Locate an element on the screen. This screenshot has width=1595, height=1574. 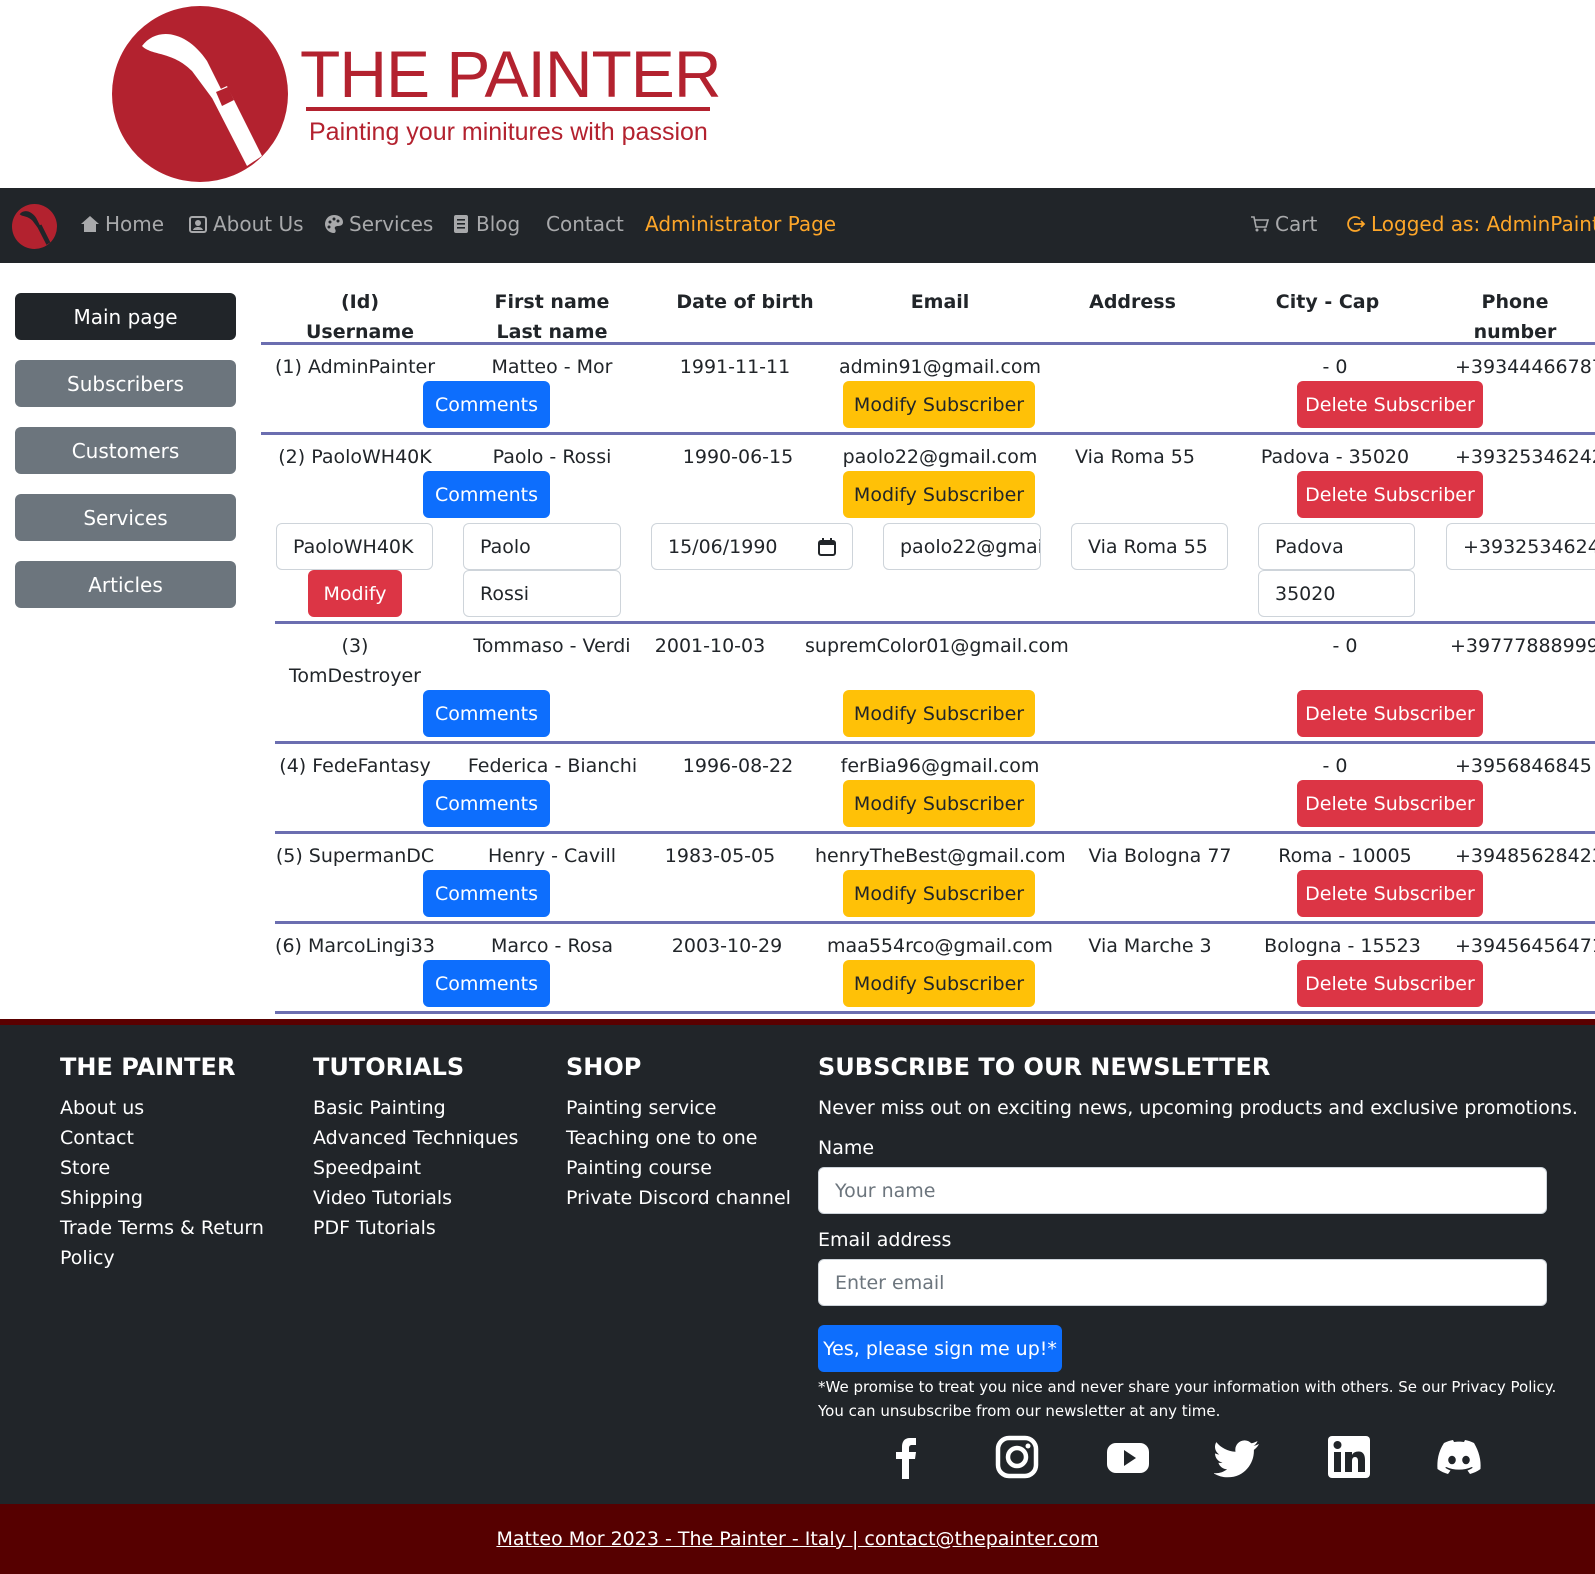
nav-admin: Administrator Page is located at coordinates (740, 224).